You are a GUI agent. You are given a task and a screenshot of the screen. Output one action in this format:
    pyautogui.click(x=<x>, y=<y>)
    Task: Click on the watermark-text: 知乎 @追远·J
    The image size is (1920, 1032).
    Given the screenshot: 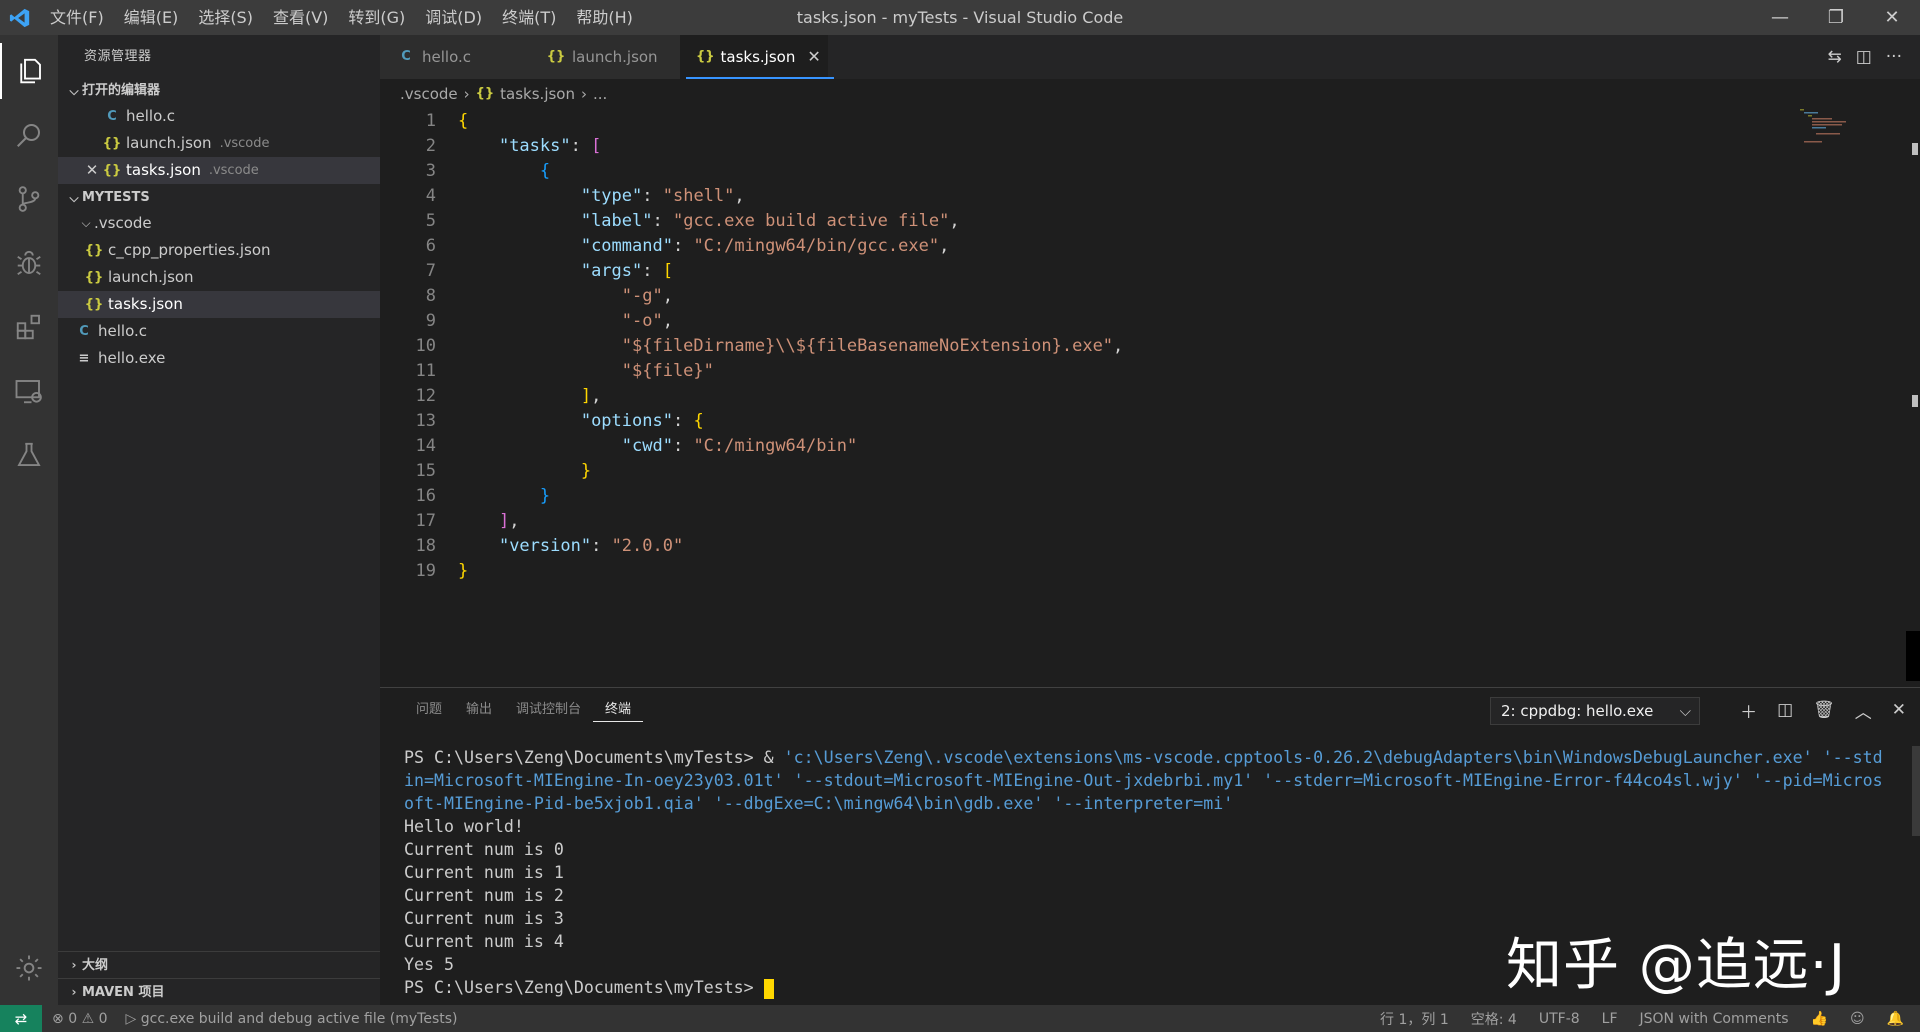 What is the action you would take?
    pyautogui.click(x=1676, y=965)
    